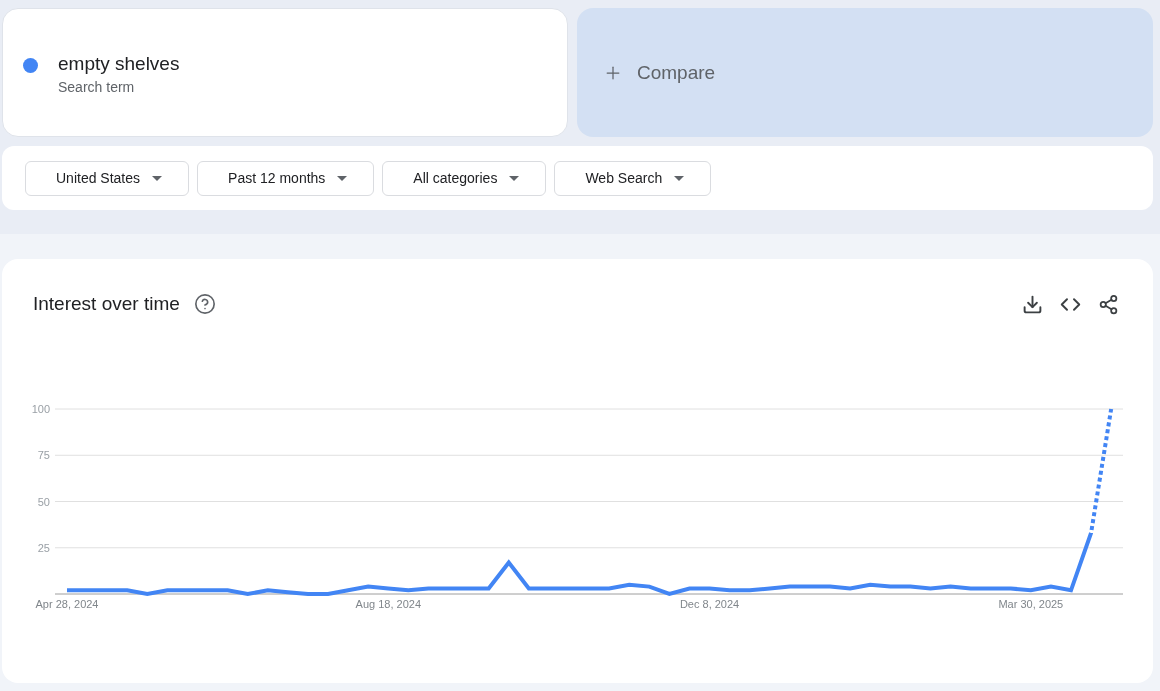 The image size is (1160, 691). I want to click on filter-dropdown: All categories, so click(464, 178).